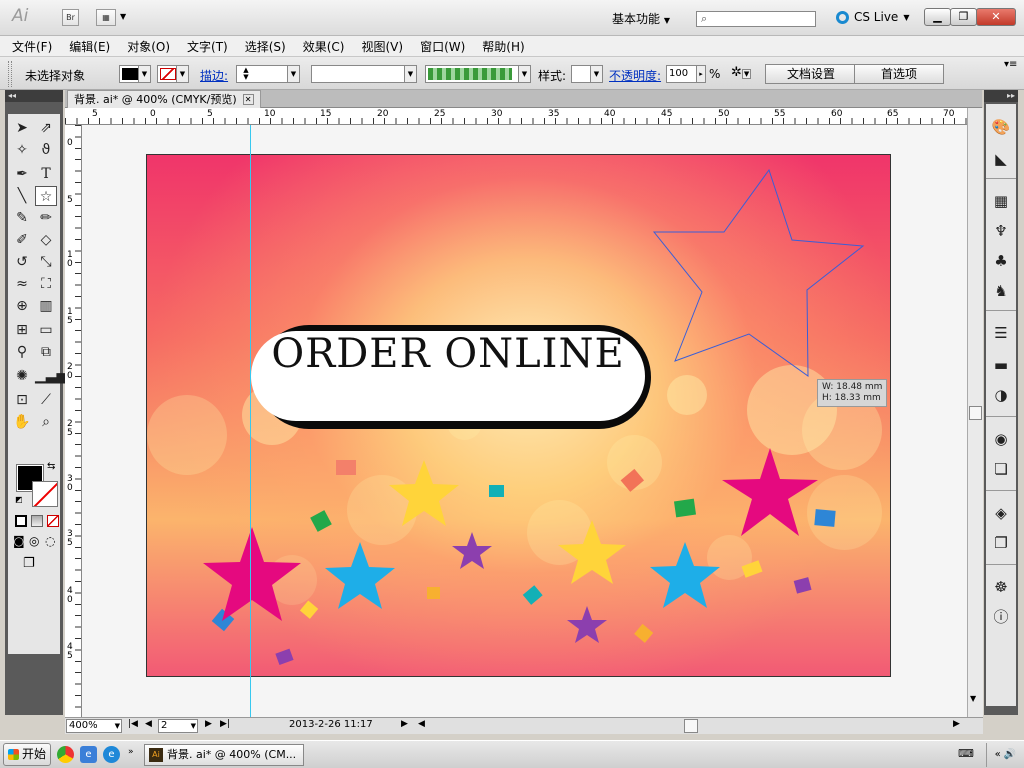  What do you see at coordinates (1010, 754) in the screenshot?
I see `volume-icon: 🔊` at bounding box center [1010, 754].